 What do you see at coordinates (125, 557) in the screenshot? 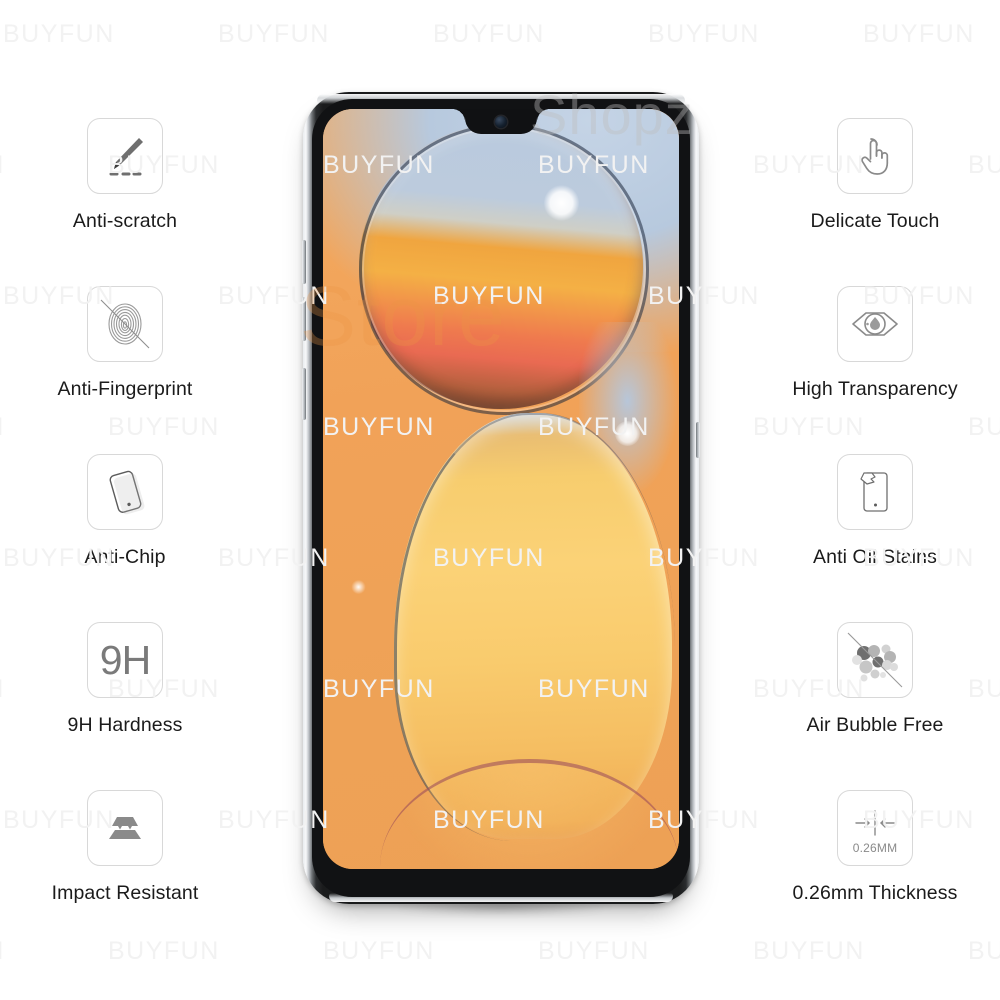
I see `feature-label: Anti-Chip` at bounding box center [125, 557].